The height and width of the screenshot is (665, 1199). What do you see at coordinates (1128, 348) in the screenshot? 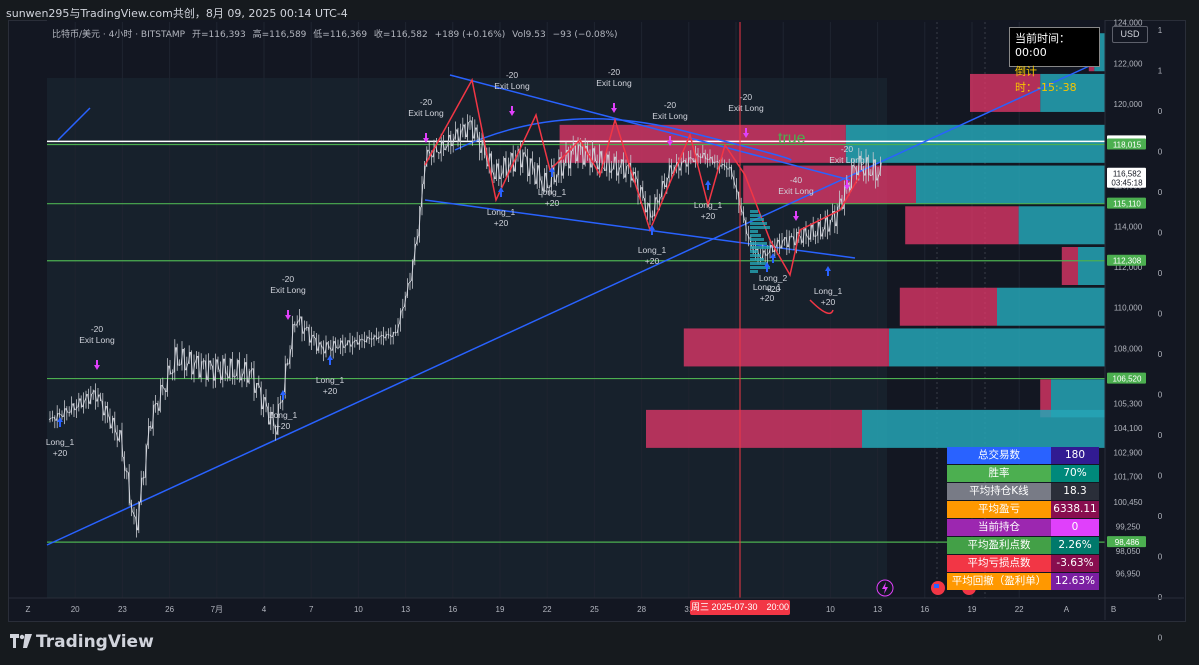
I see `y-tick-label: 108,000` at bounding box center [1128, 348].